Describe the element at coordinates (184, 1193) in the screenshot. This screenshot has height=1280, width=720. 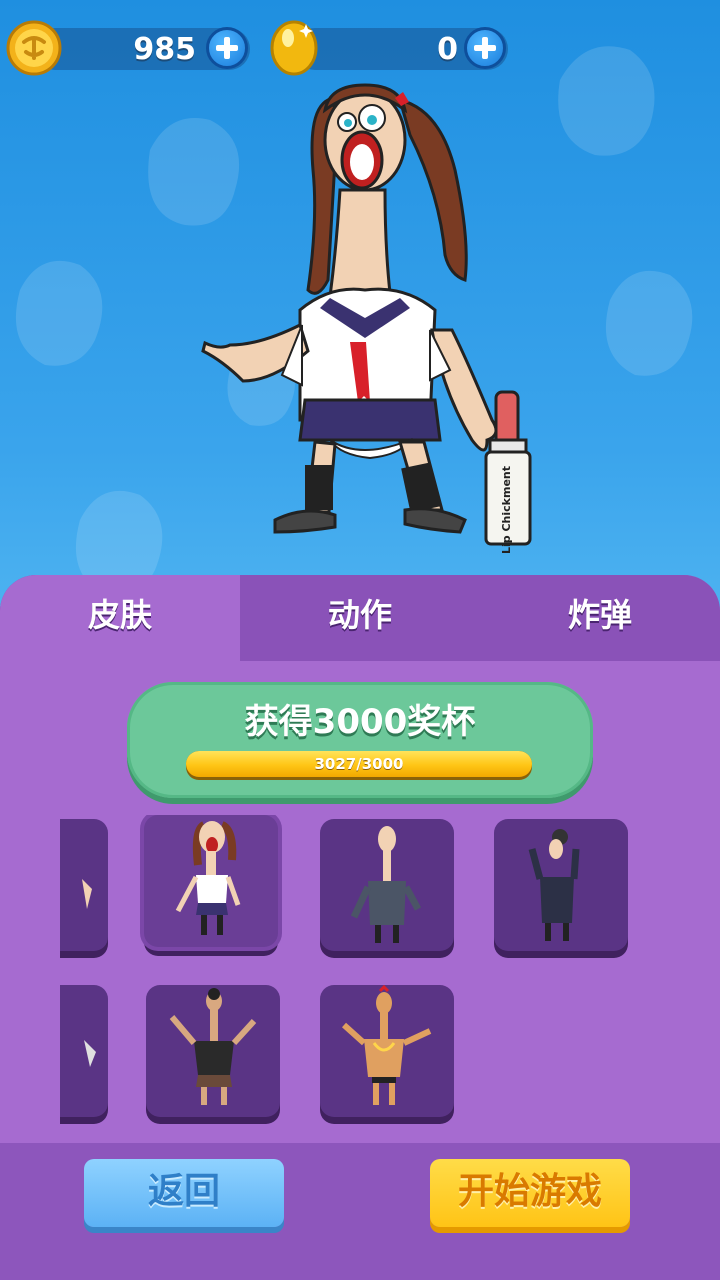
I see `back-button: 返回` at that location.